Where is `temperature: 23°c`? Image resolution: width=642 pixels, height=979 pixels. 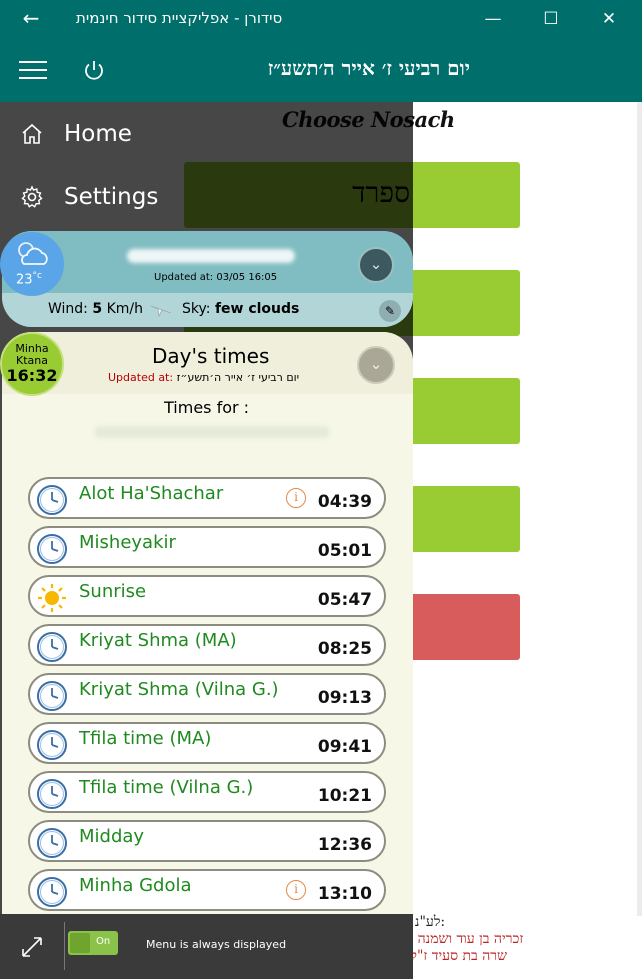 temperature: 23°c is located at coordinates (29, 279).